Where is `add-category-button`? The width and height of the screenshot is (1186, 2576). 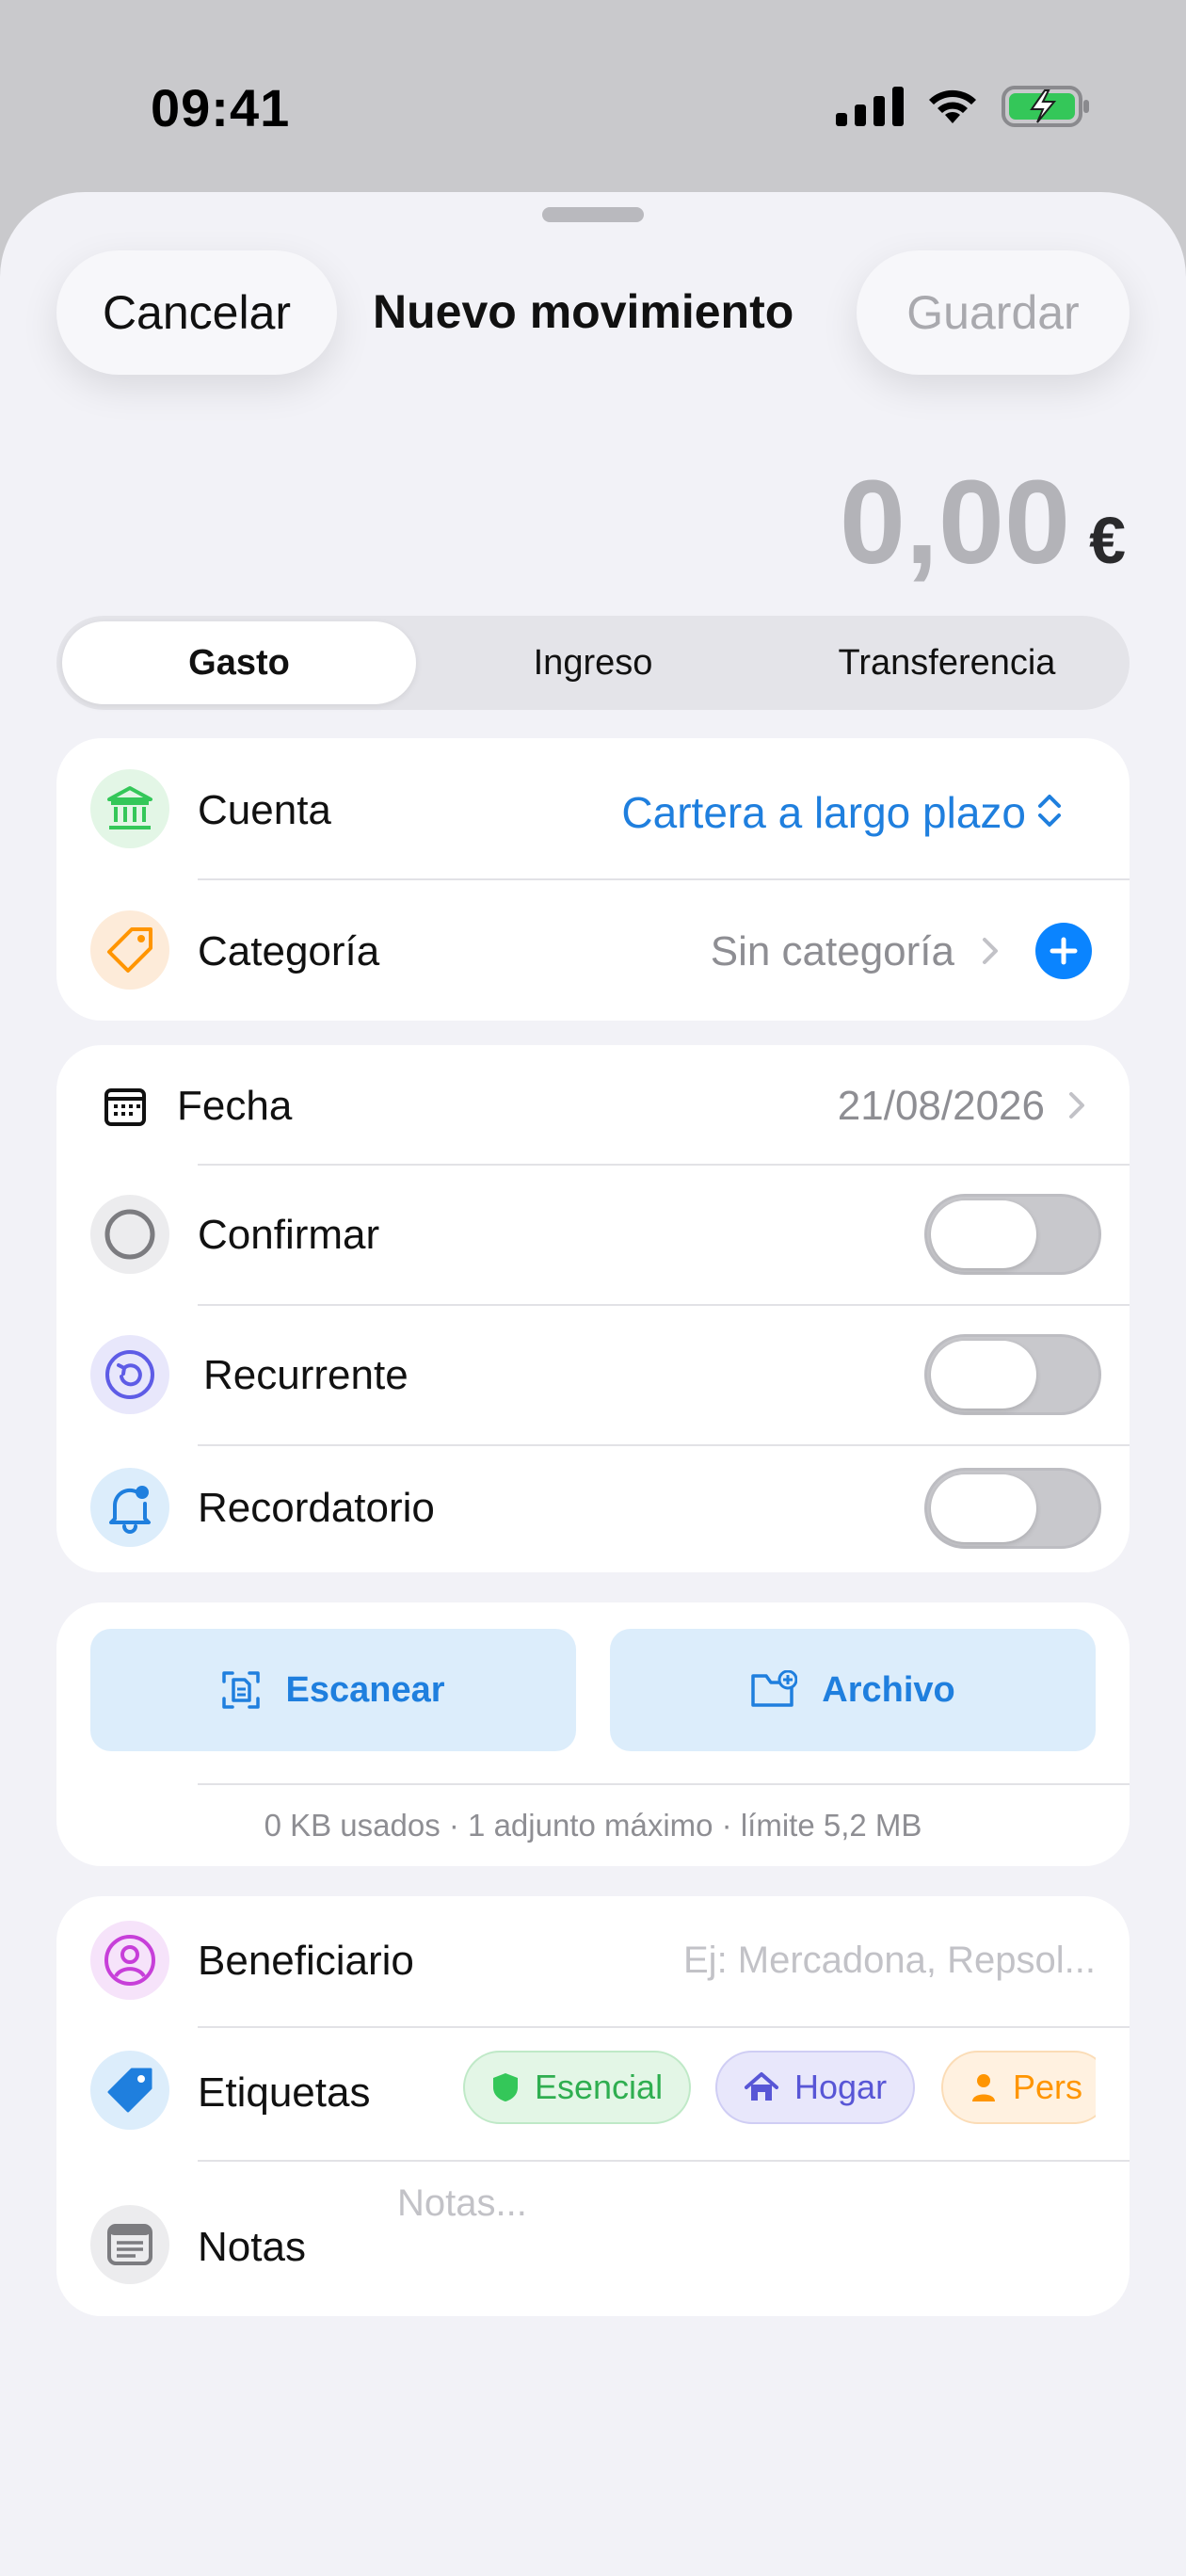
add-category-button is located at coordinates (1063, 951).